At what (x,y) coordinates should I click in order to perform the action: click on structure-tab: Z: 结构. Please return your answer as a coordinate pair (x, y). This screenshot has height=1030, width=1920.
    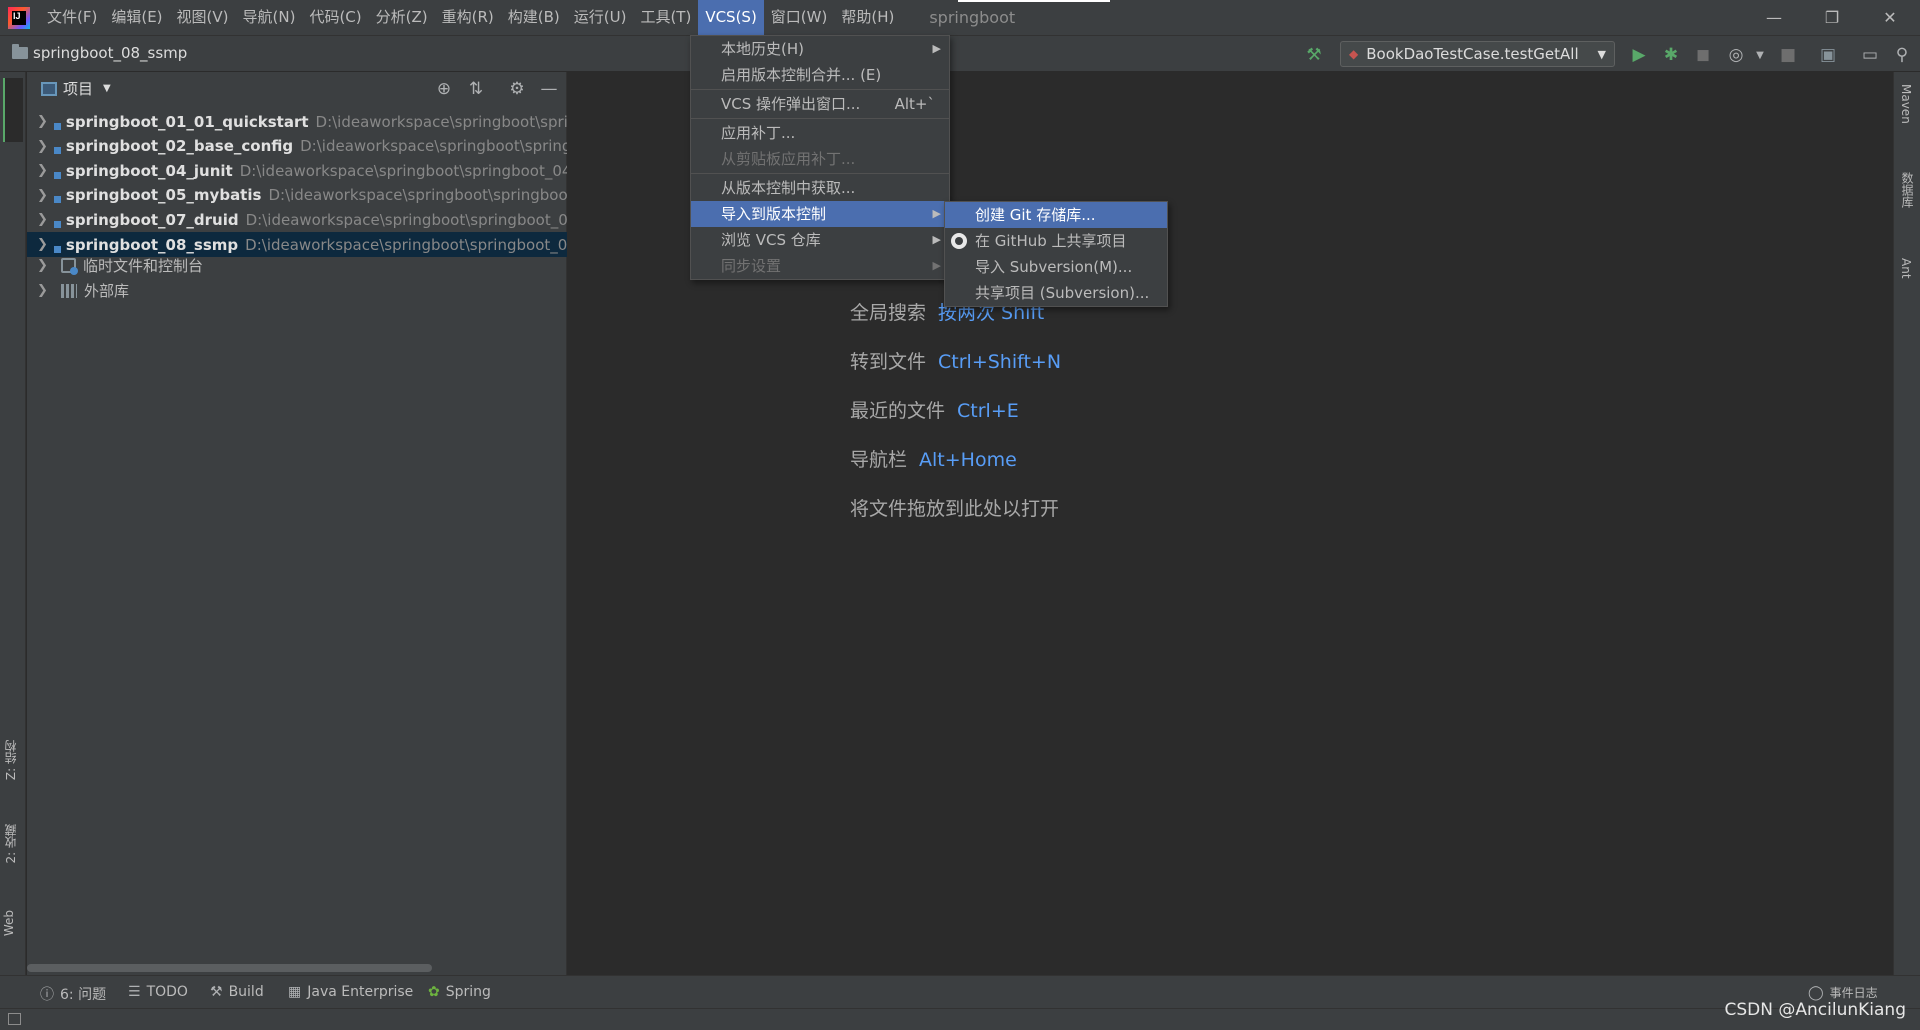
    Looking at the image, I should click on (10, 760).